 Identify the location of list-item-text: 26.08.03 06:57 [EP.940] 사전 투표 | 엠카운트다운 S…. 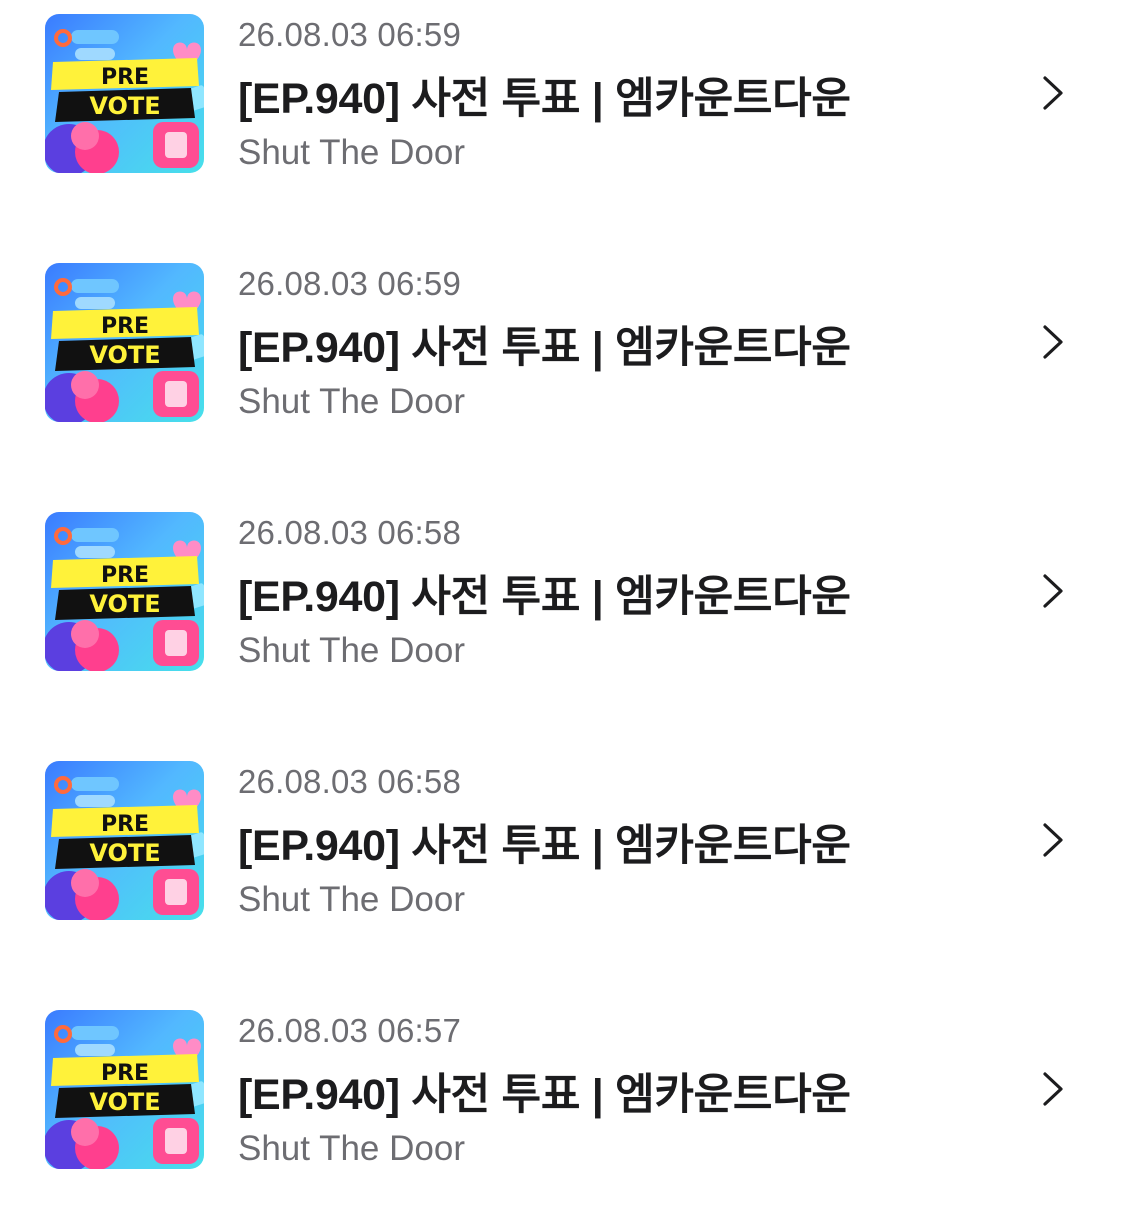
(495, 1108).